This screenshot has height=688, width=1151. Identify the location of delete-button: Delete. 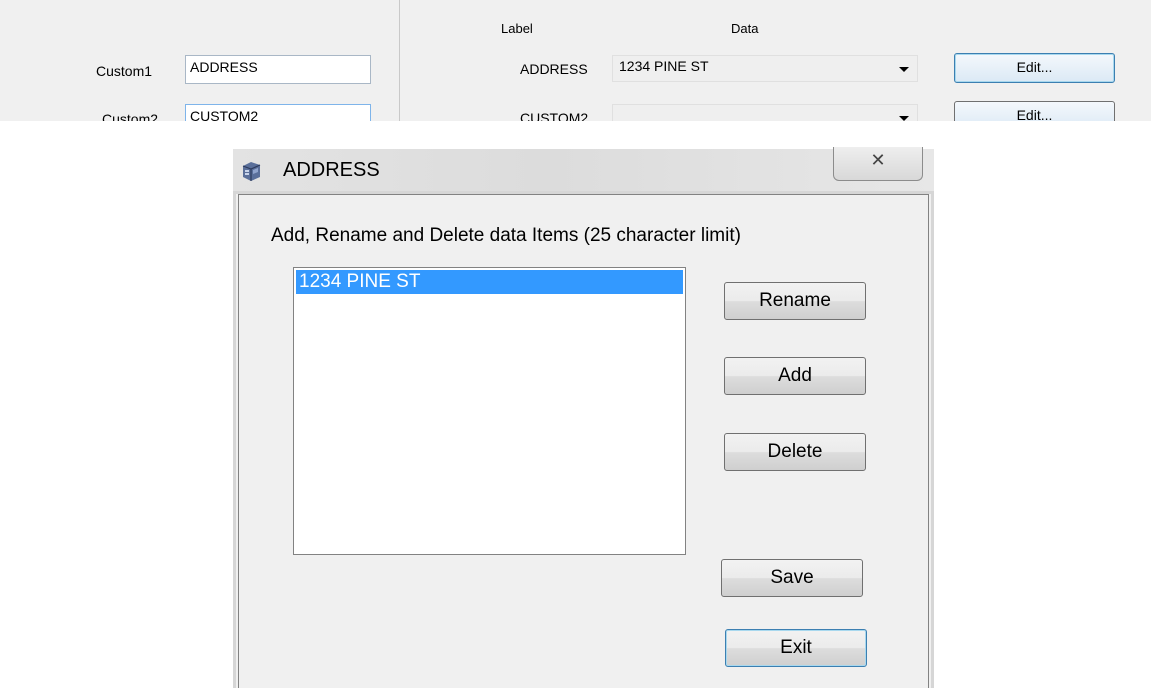
(795, 452).